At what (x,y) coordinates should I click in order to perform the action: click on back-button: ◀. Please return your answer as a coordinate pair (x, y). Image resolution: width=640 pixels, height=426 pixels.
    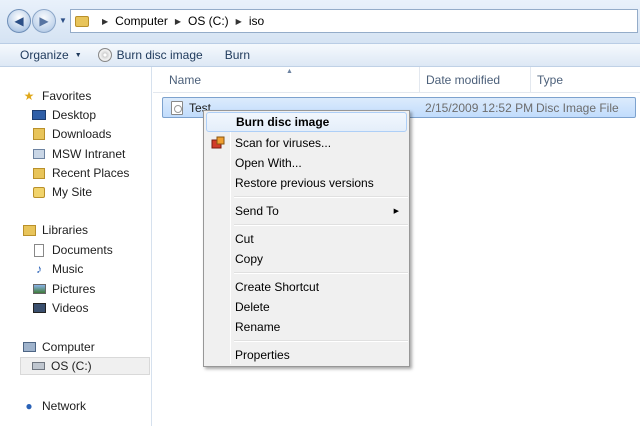
    Looking at the image, I should click on (19, 21).